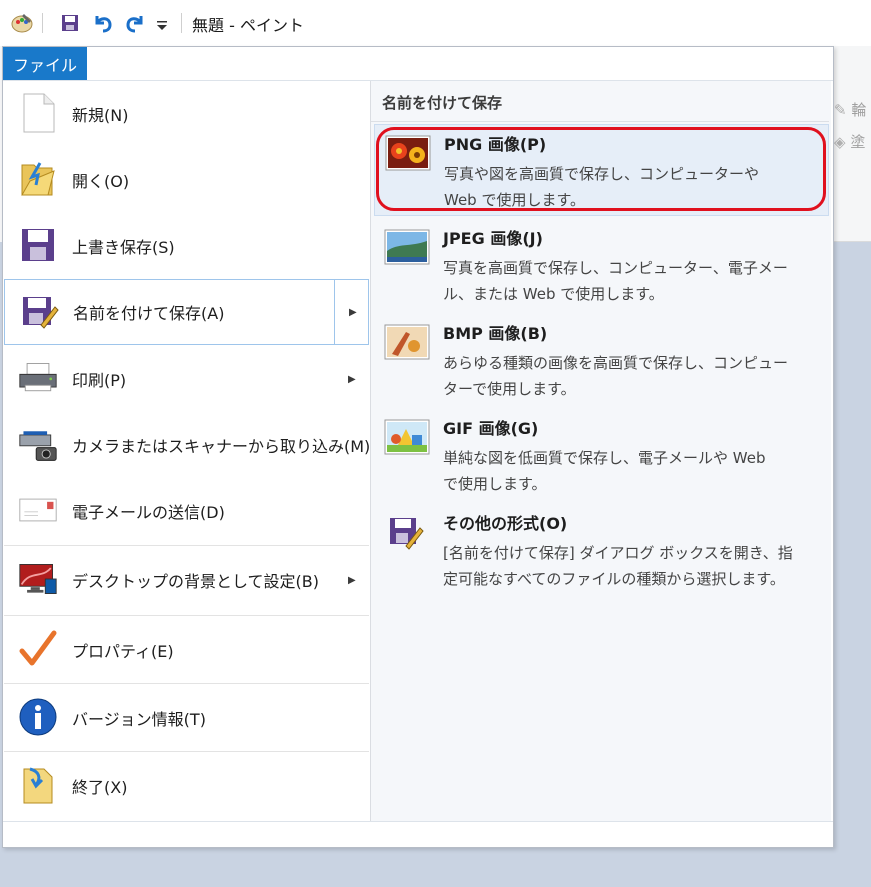 This screenshot has height=887, width=871. I want to click on menu-item-label: デスクトップの背景として設定(B), so click(195, 581).